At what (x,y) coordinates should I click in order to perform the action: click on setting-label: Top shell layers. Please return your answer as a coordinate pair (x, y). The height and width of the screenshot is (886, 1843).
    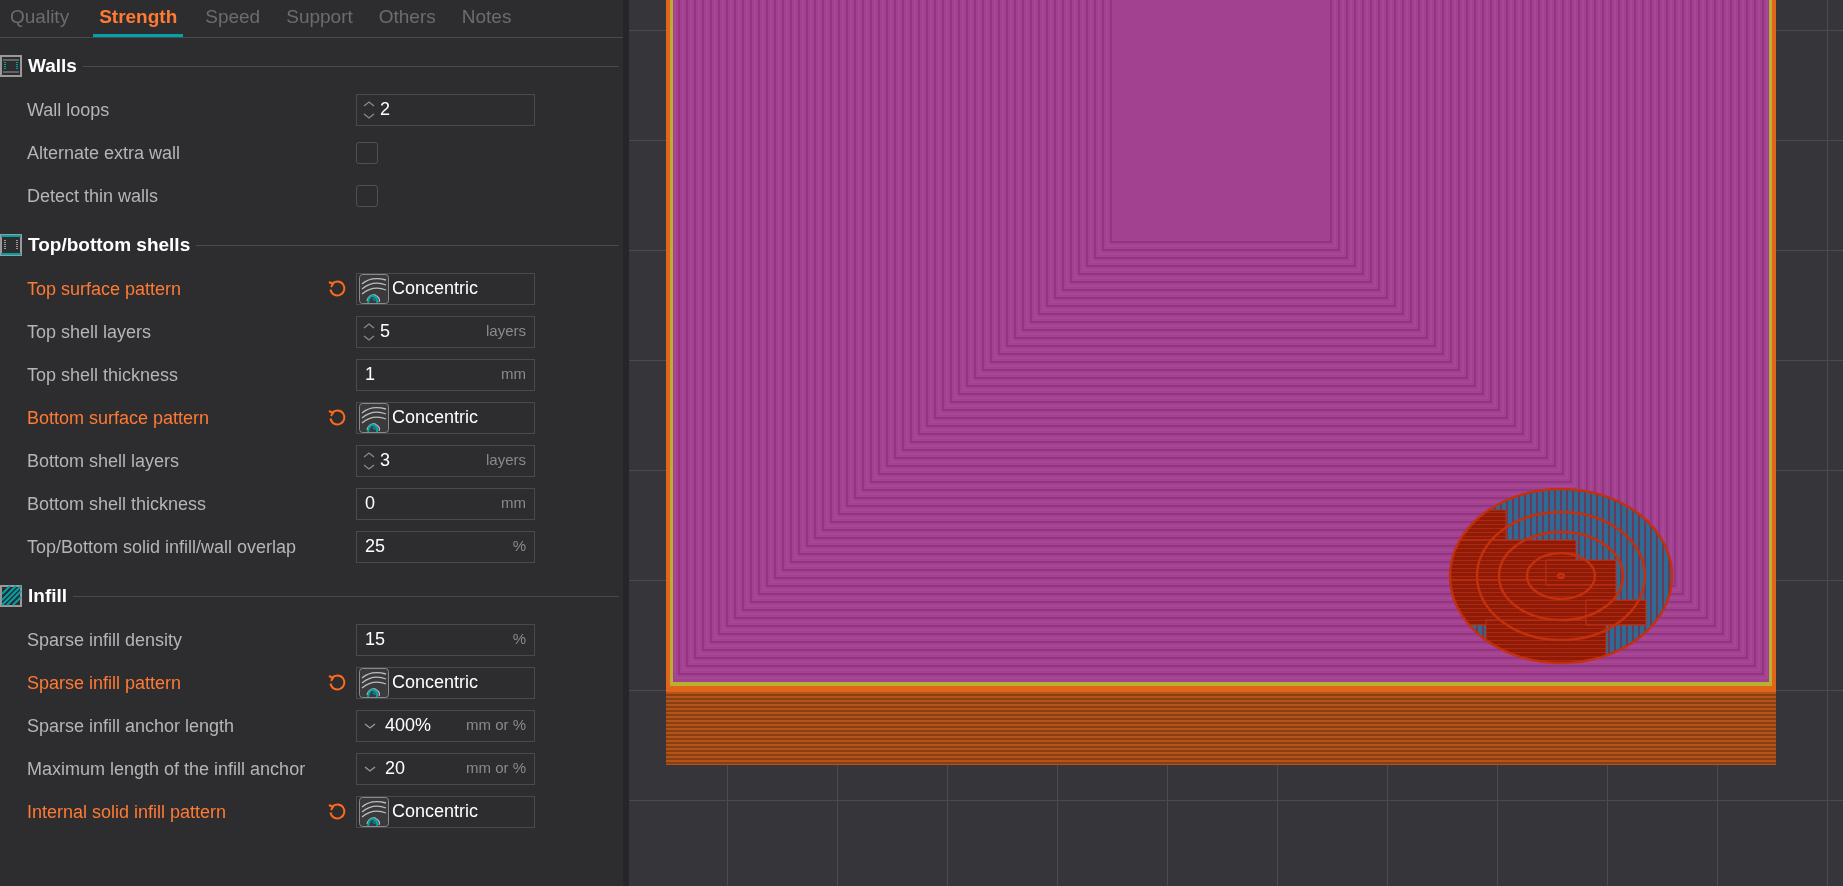
    Looking at the image, I should click on (90, 332).